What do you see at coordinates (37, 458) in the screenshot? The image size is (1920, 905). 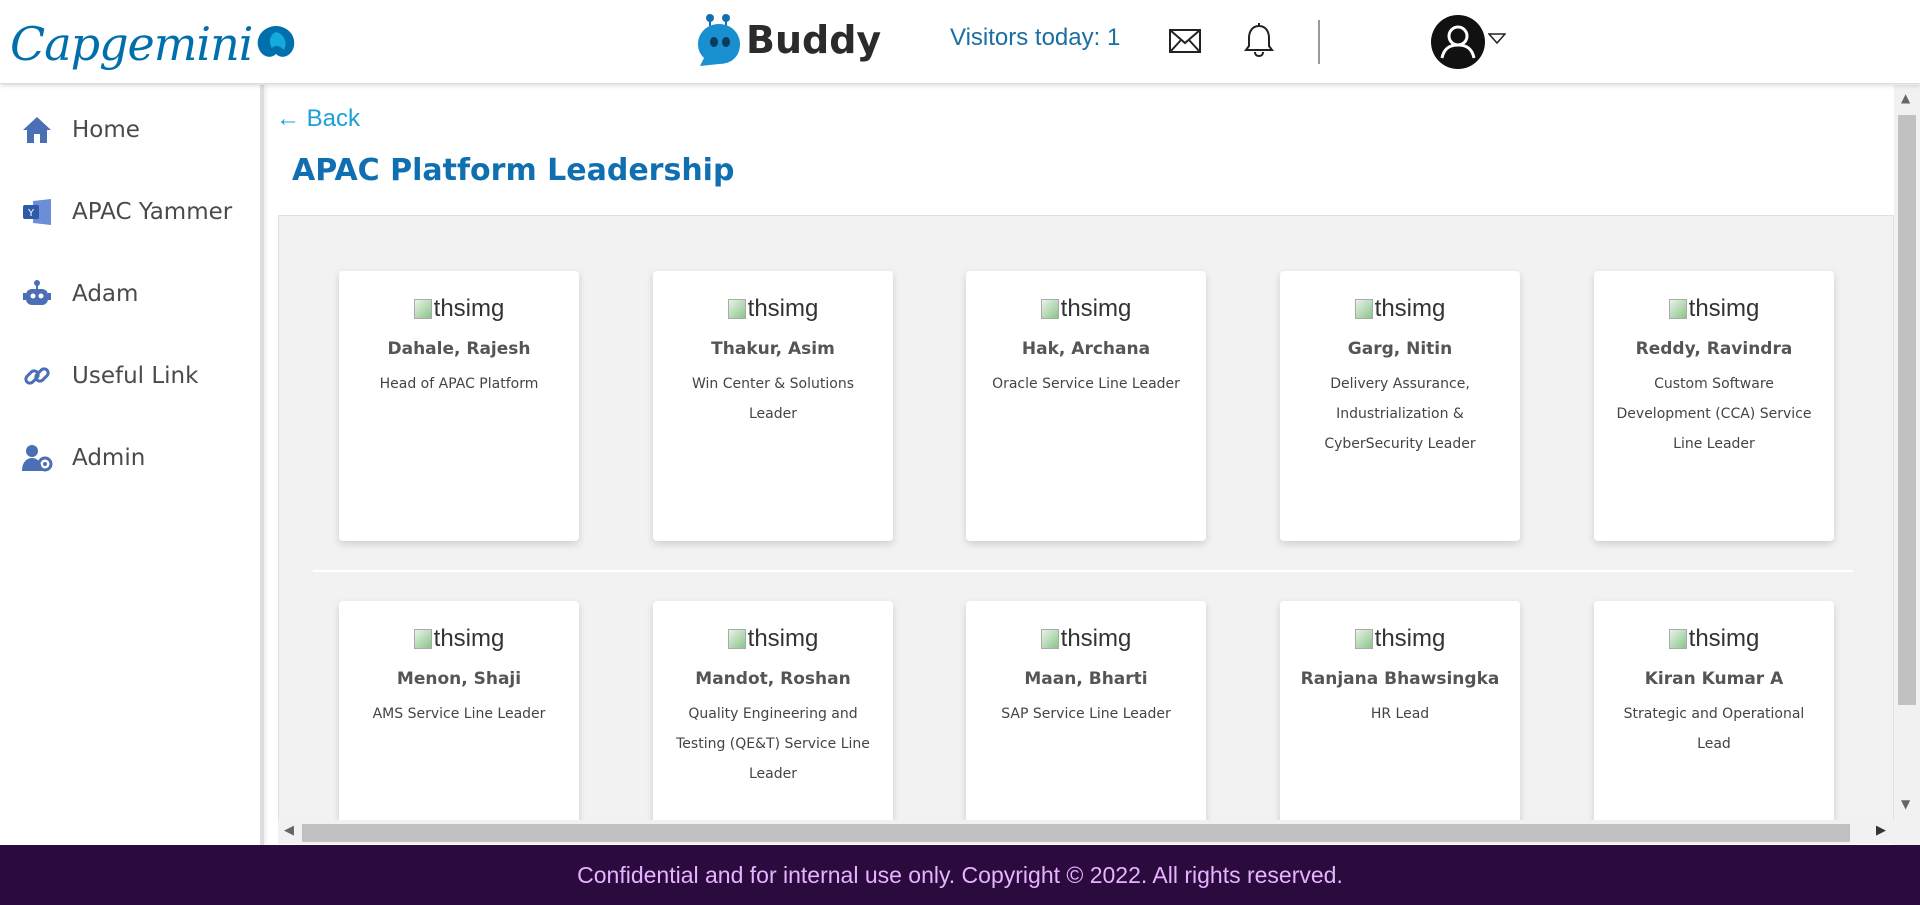 I see `admin-icon` at bounding box center [37, 458].